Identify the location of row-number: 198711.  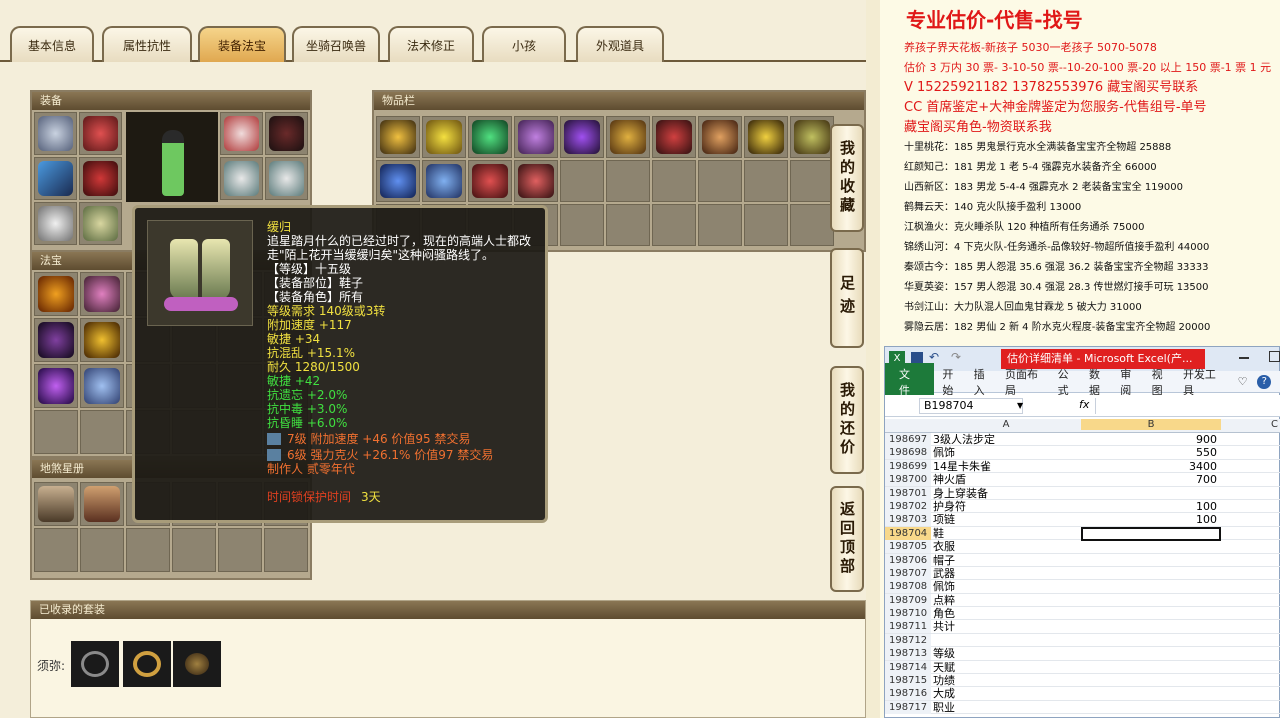
(908, 627).